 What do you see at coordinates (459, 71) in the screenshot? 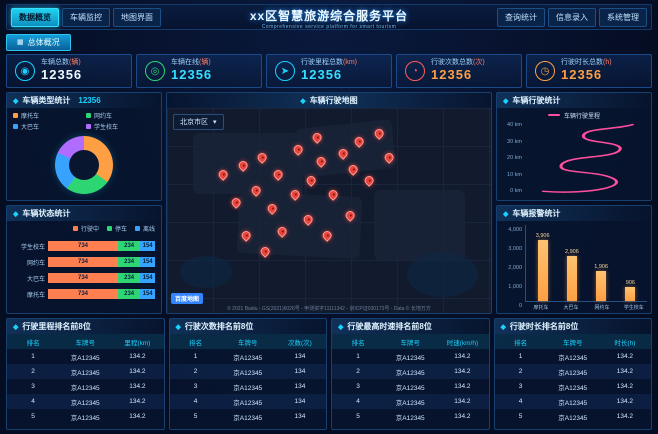
I see `stat-card-trip-count-total: ◔ 行驶次数总数(次) 12356` at bounding box center [459, 71].